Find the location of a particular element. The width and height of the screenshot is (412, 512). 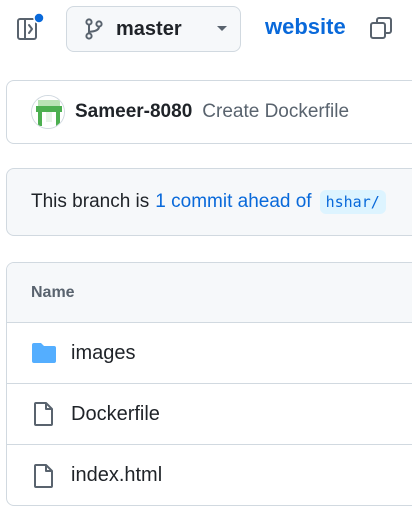

upstream-ref-badge: hshar/ is located at coordinates (352, 202).